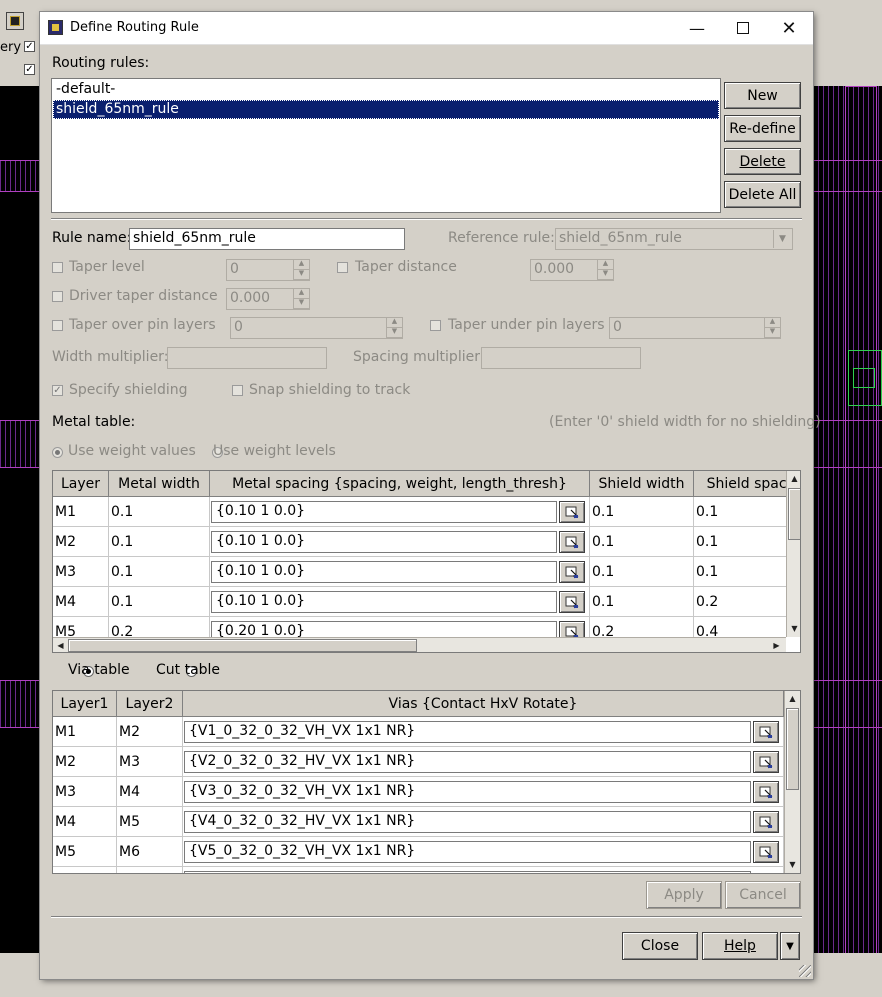 This screenshot has width=882, height=997. I want to click on help-menu-button: ▼, so click(790, 946).